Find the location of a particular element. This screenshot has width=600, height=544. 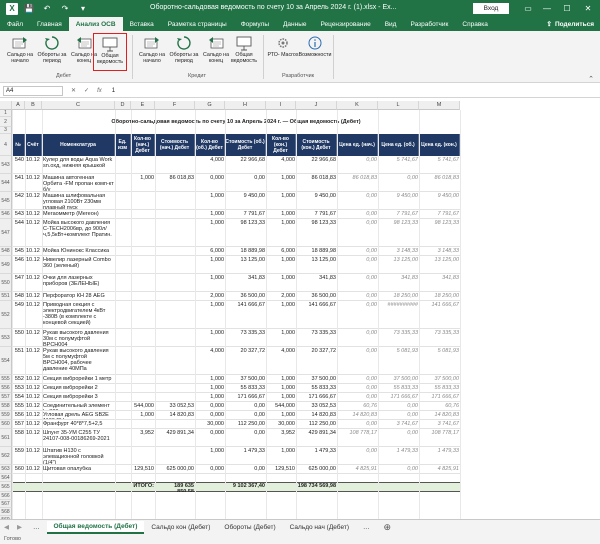

sum-turnover-cell: 0,00 is located at coordinates (245, 438).